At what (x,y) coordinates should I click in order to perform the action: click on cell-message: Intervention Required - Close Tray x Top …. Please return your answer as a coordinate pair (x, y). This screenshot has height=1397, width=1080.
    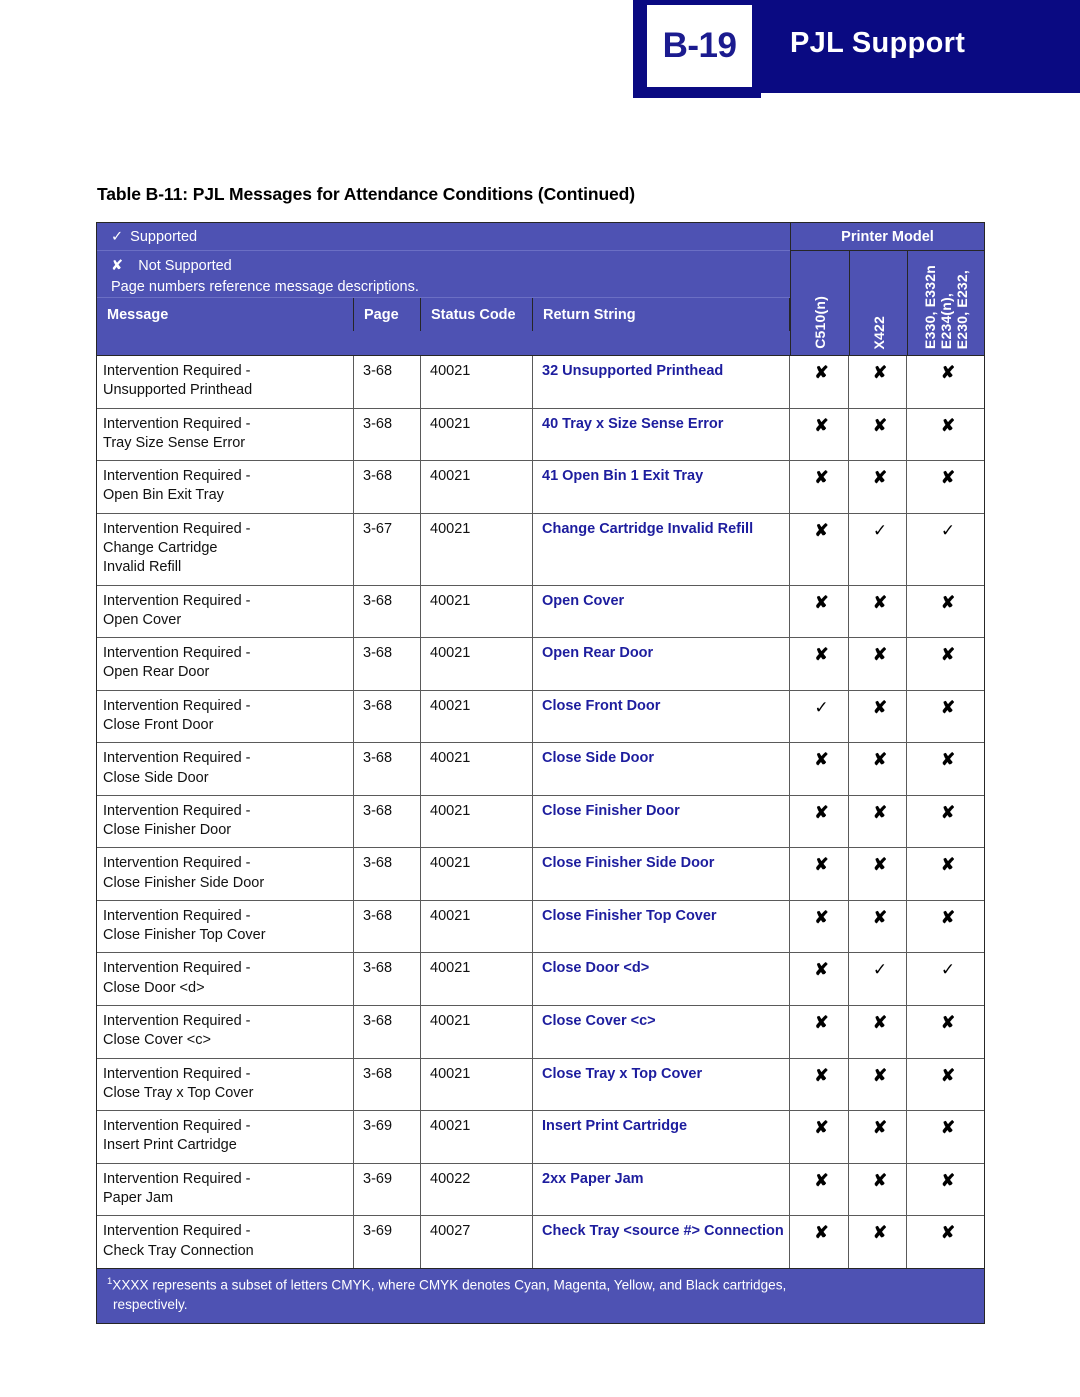
    Looking at the image, I should click on (225, 1084).